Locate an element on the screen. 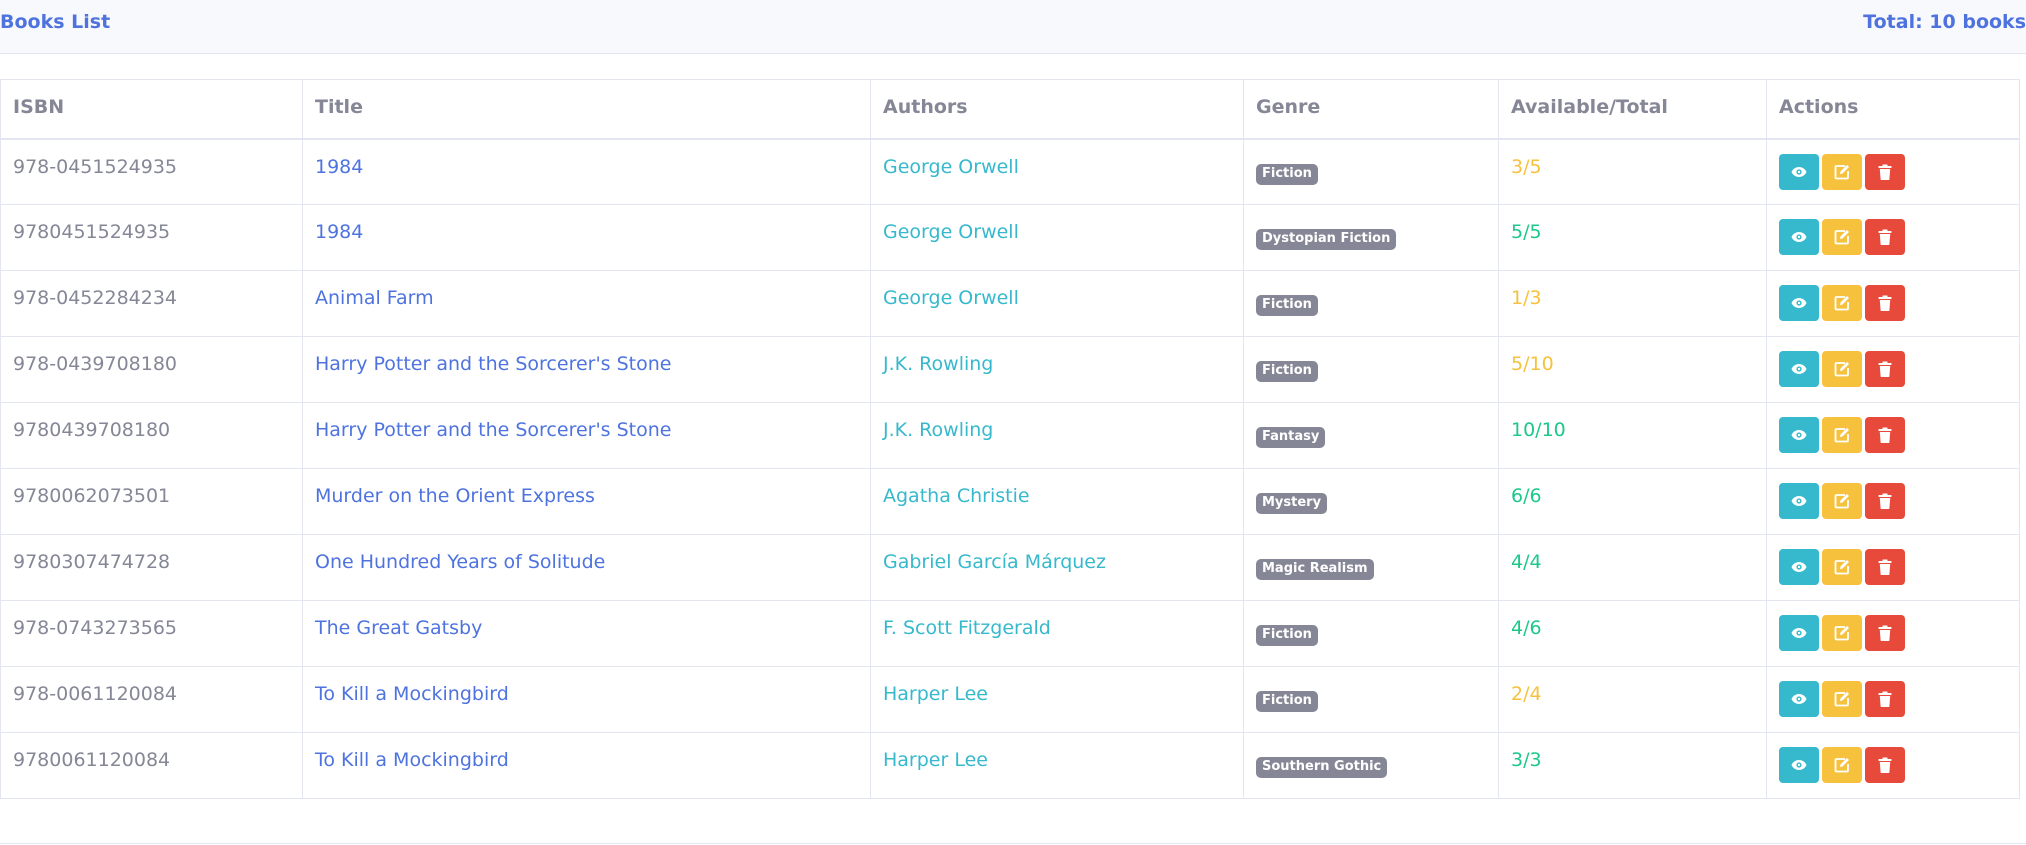  genre-badge: Dystopian Fiction is located at coordinates (1326, 239).